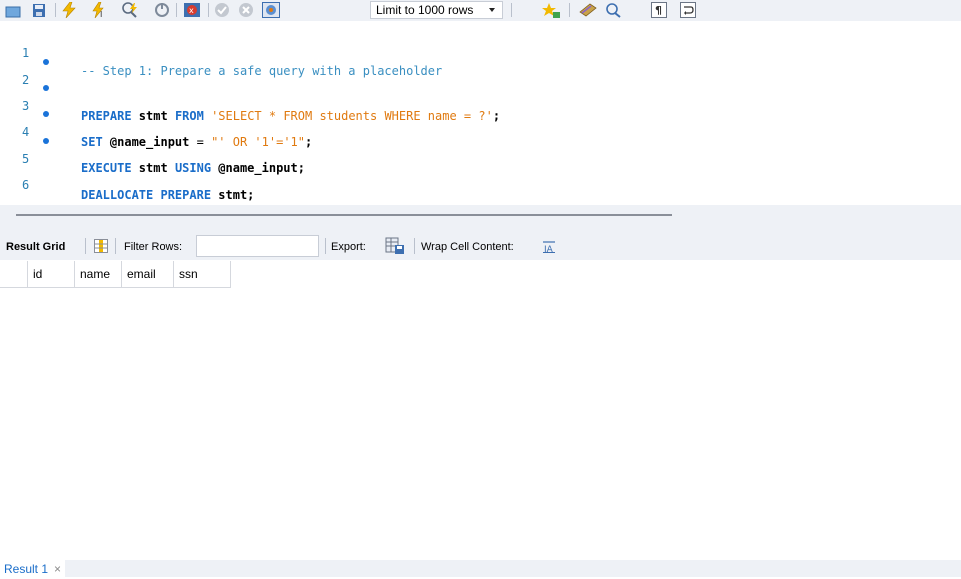 This screenshot has height=579, width=961. Describe the element at coordinates (344, 215) in the screenshot. I see `horizontal-scrollbar` at that location.